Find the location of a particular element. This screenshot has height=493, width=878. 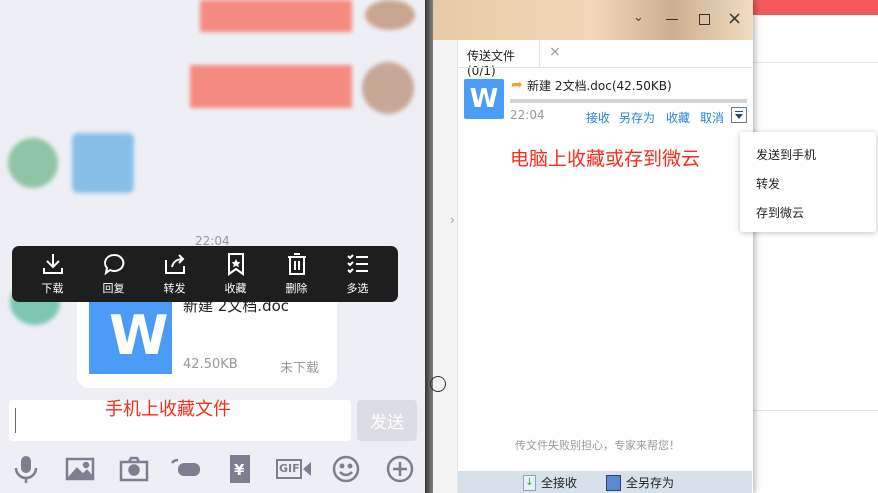

menu-reply: 回复 is located at coordinates (114, 274).